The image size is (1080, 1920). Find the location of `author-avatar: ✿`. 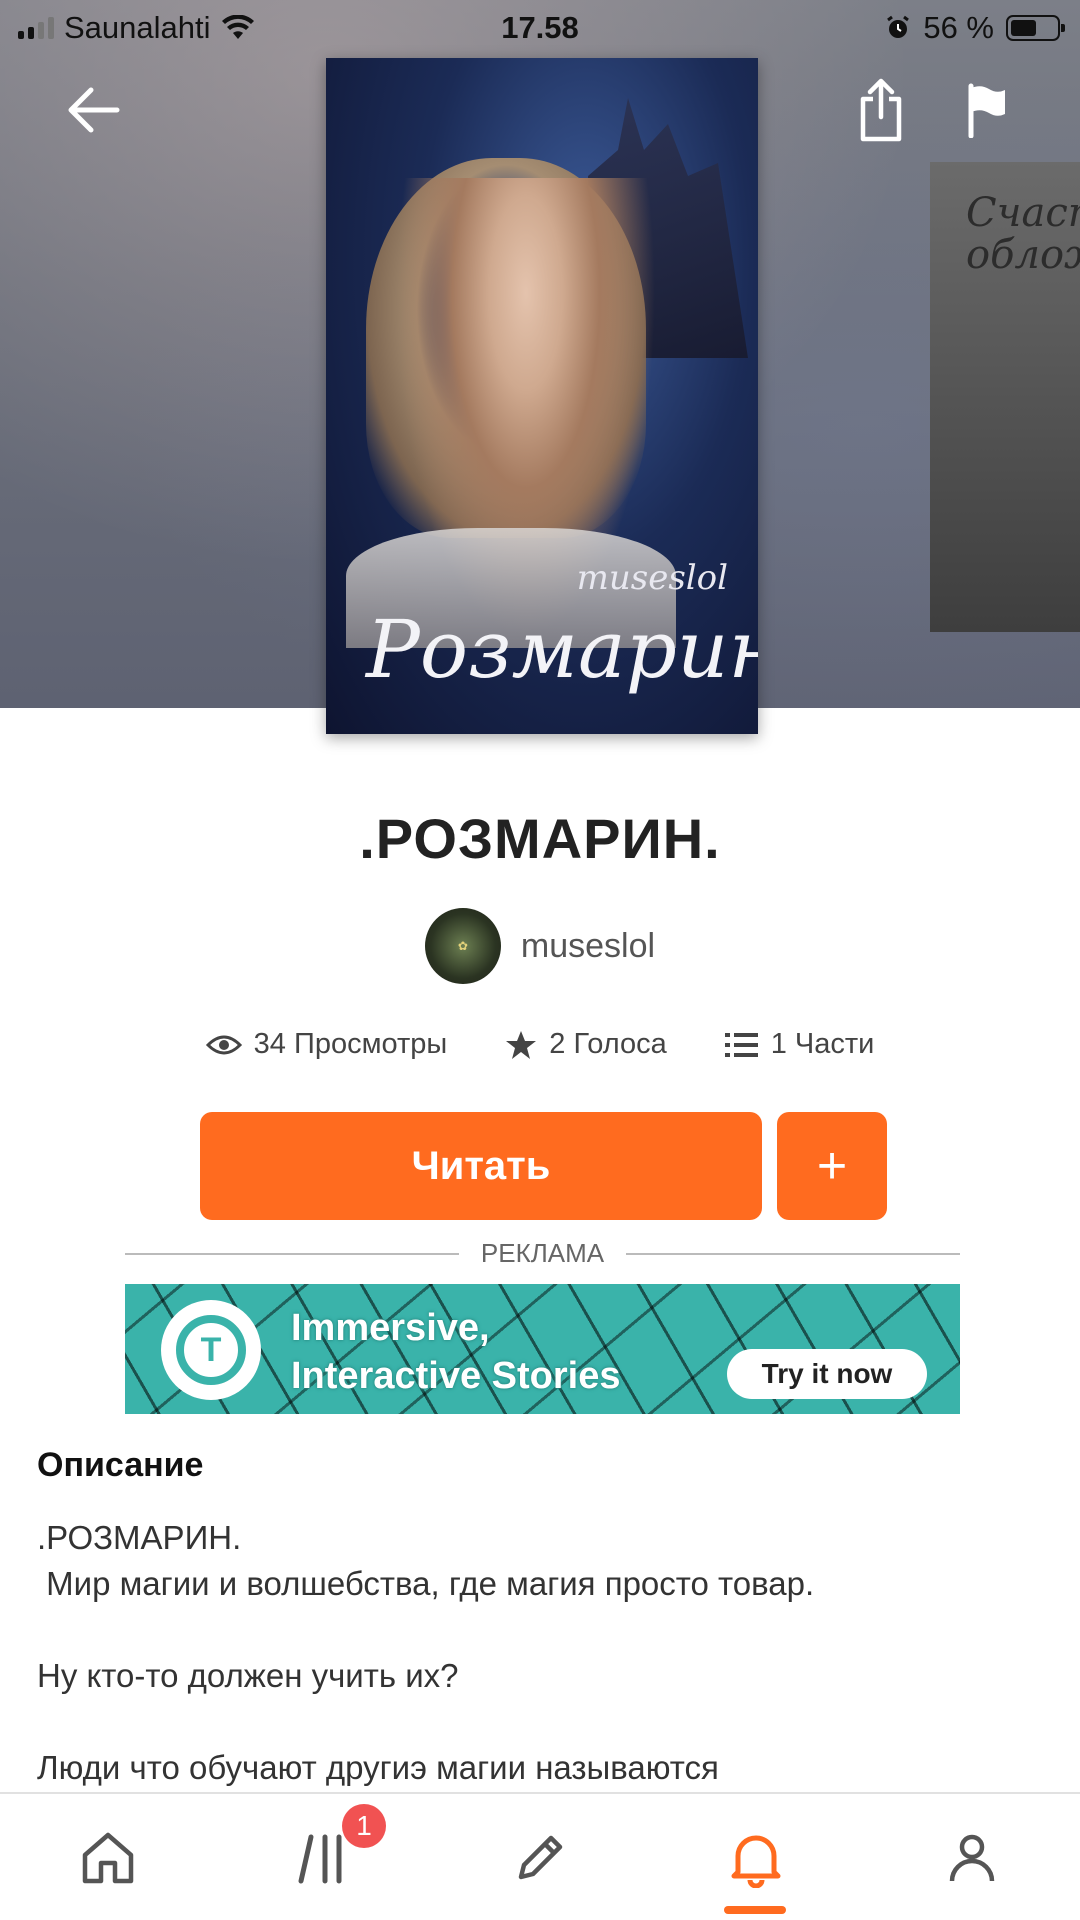

author-avatar: ✿ is located at coordinates (462, 946).